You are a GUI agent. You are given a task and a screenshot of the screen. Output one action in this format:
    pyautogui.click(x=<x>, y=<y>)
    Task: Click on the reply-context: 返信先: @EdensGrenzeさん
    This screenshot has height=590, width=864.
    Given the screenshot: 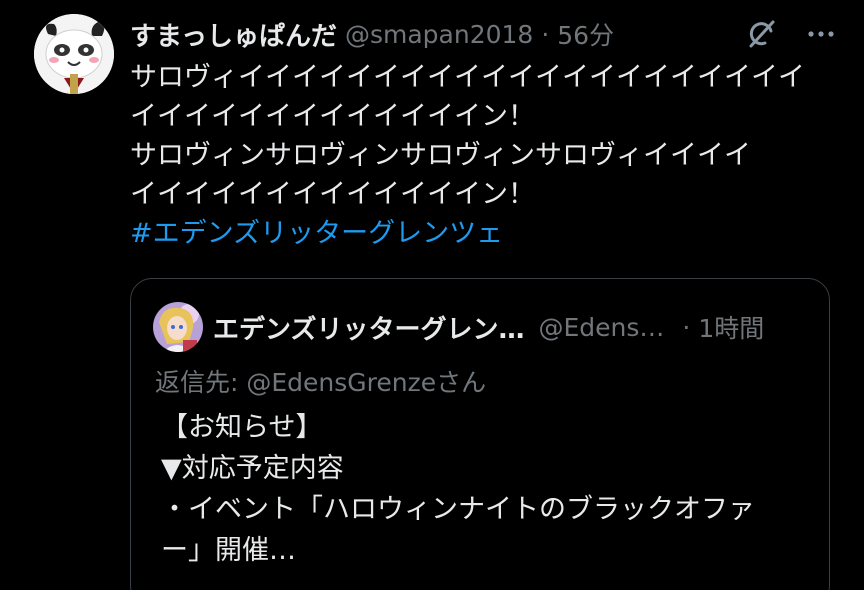 What is the action you would take?
    pyautogui.click(x=320, y=381)
    